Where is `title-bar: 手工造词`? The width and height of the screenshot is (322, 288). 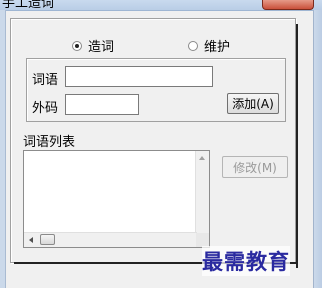 title-bar: 手工造词 is located at coordinates (161, 5).